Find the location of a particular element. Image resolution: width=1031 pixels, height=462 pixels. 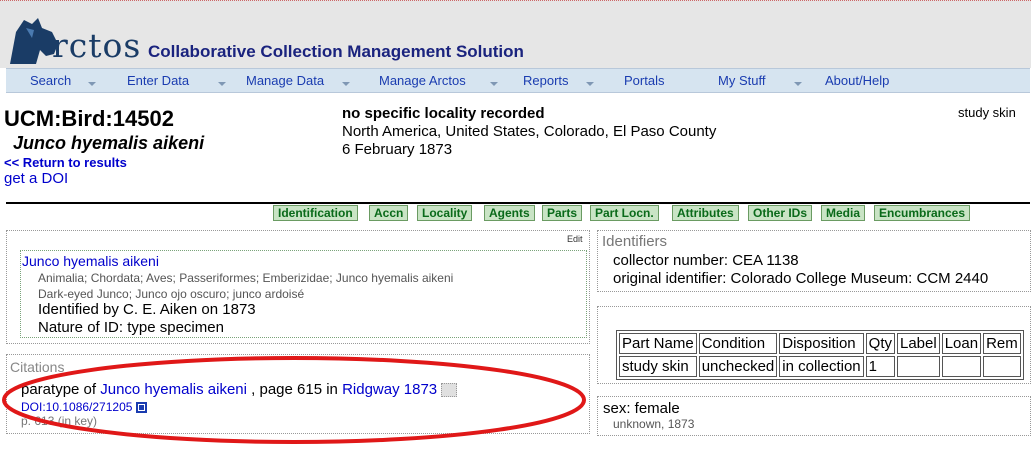

part-name-cell: study skin is located at coordinates (658, 366).